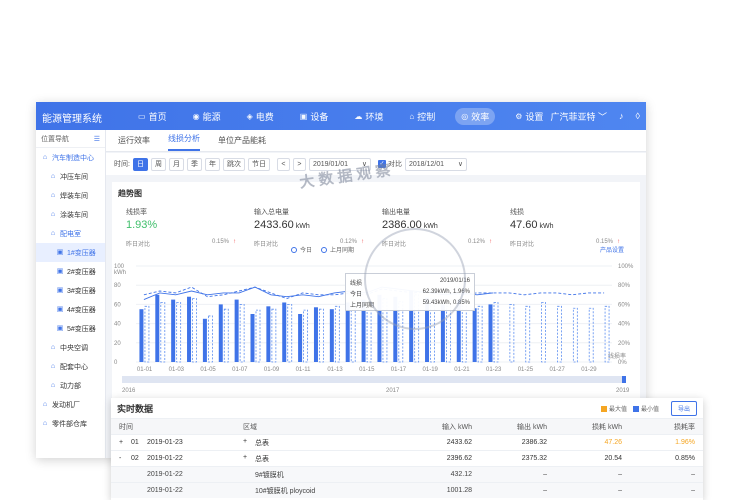 The image size is (739, 500). I want to click on app-title: 能源管理系统, so click(72, 119).